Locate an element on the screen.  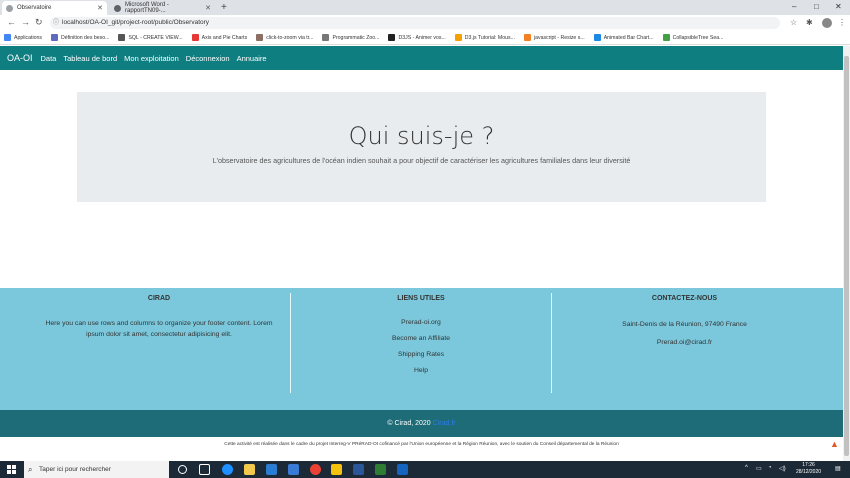
cortana-icon is located at coordinates (182, 469).